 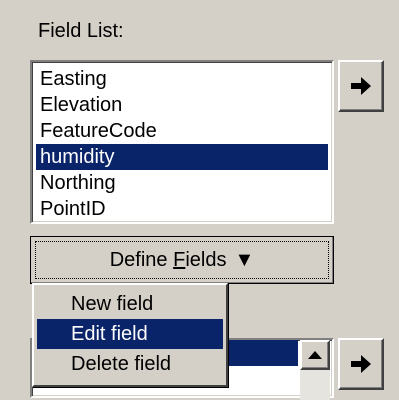 I want to click on field-list-label: Field List:, so click(x=81, y=31).